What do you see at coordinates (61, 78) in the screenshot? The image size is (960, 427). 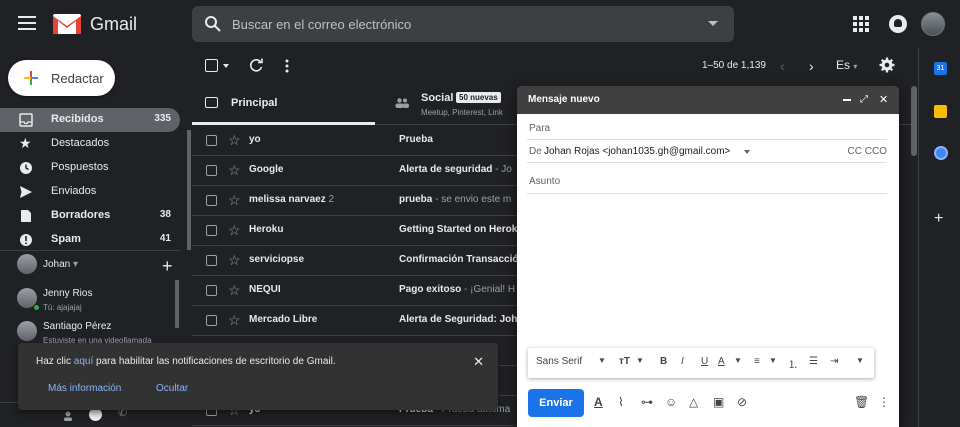 I see `compose-button: Redactar` at bounding box center [61, 78].